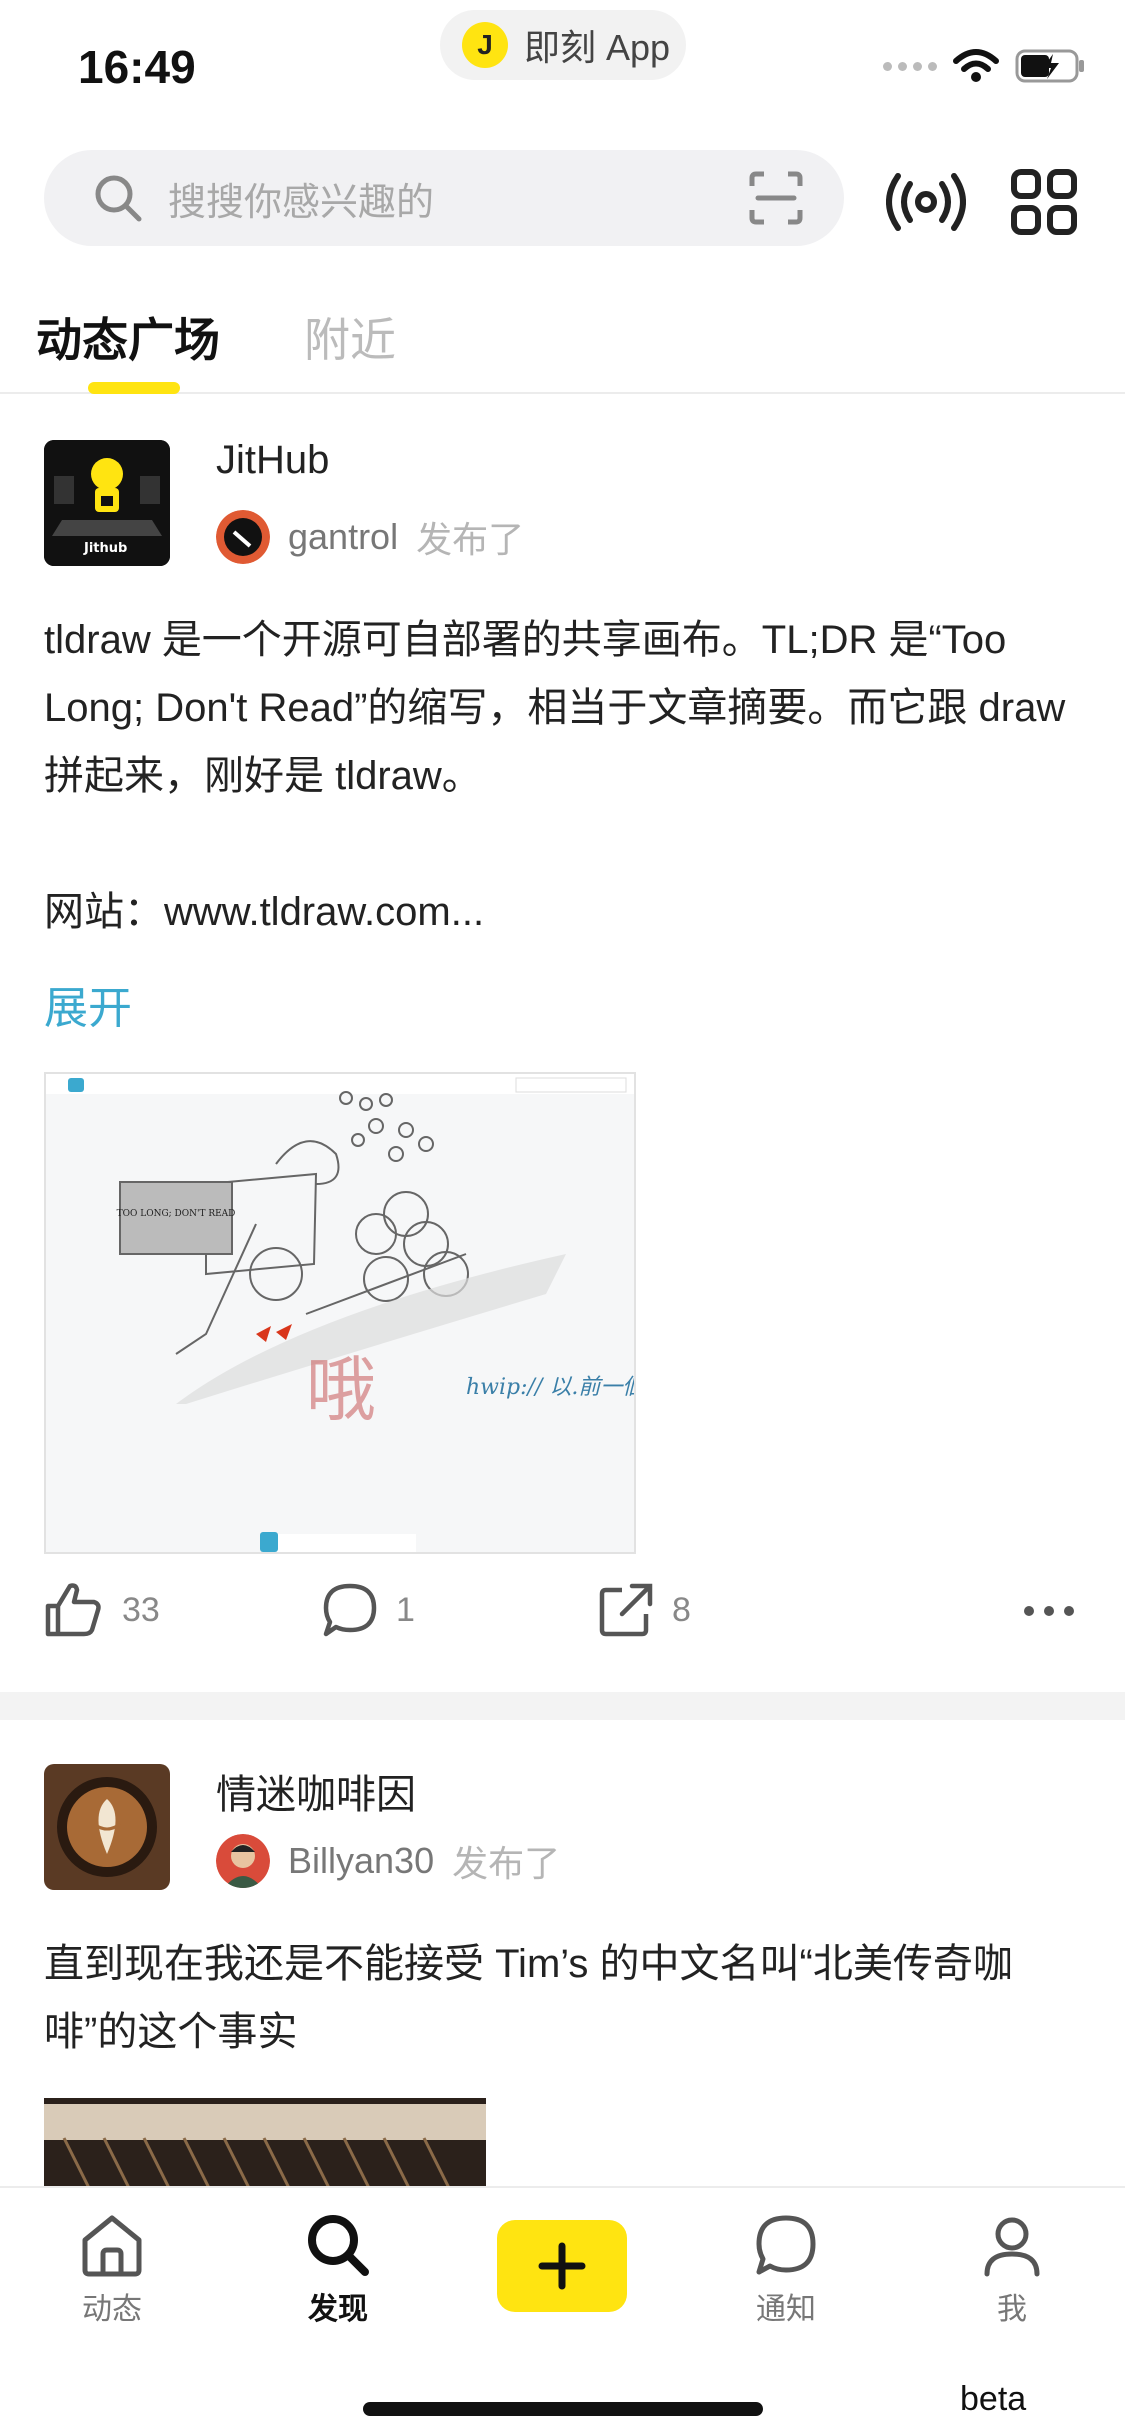 This screenshot has width=1125, height=2436. Describe the element at coordinates (562, 342) in the screenshot. I see `feed-tabs: 动态广场 附近` at that location.